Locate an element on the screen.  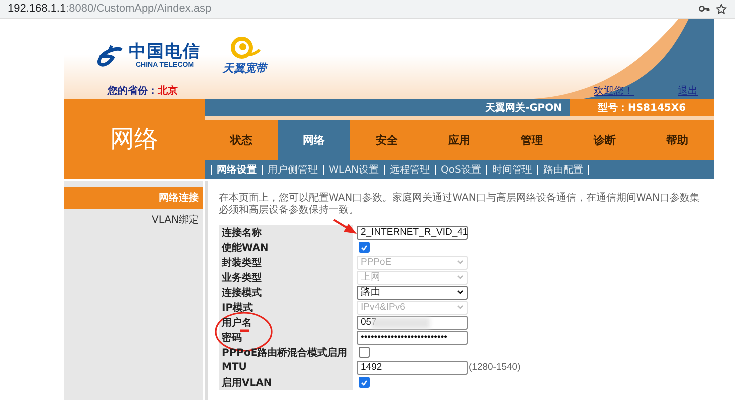
province-label: 您的省份： is located at coordinates (133, 91).